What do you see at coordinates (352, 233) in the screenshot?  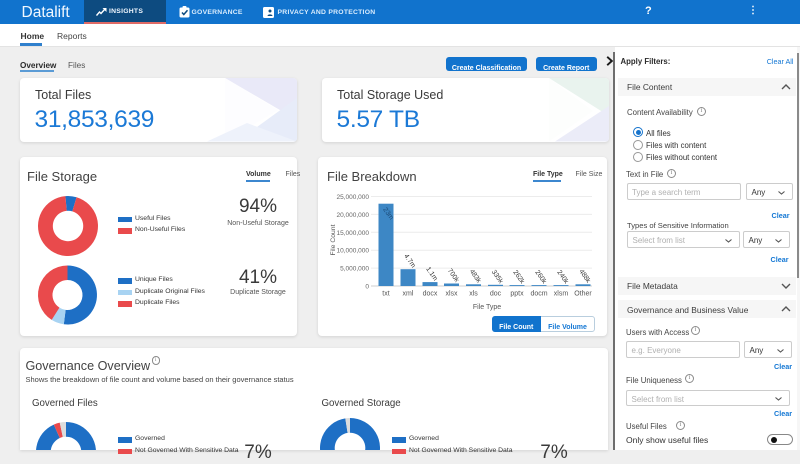 I see `svg-text: 15,000,000` at bounding box center [352, 233].